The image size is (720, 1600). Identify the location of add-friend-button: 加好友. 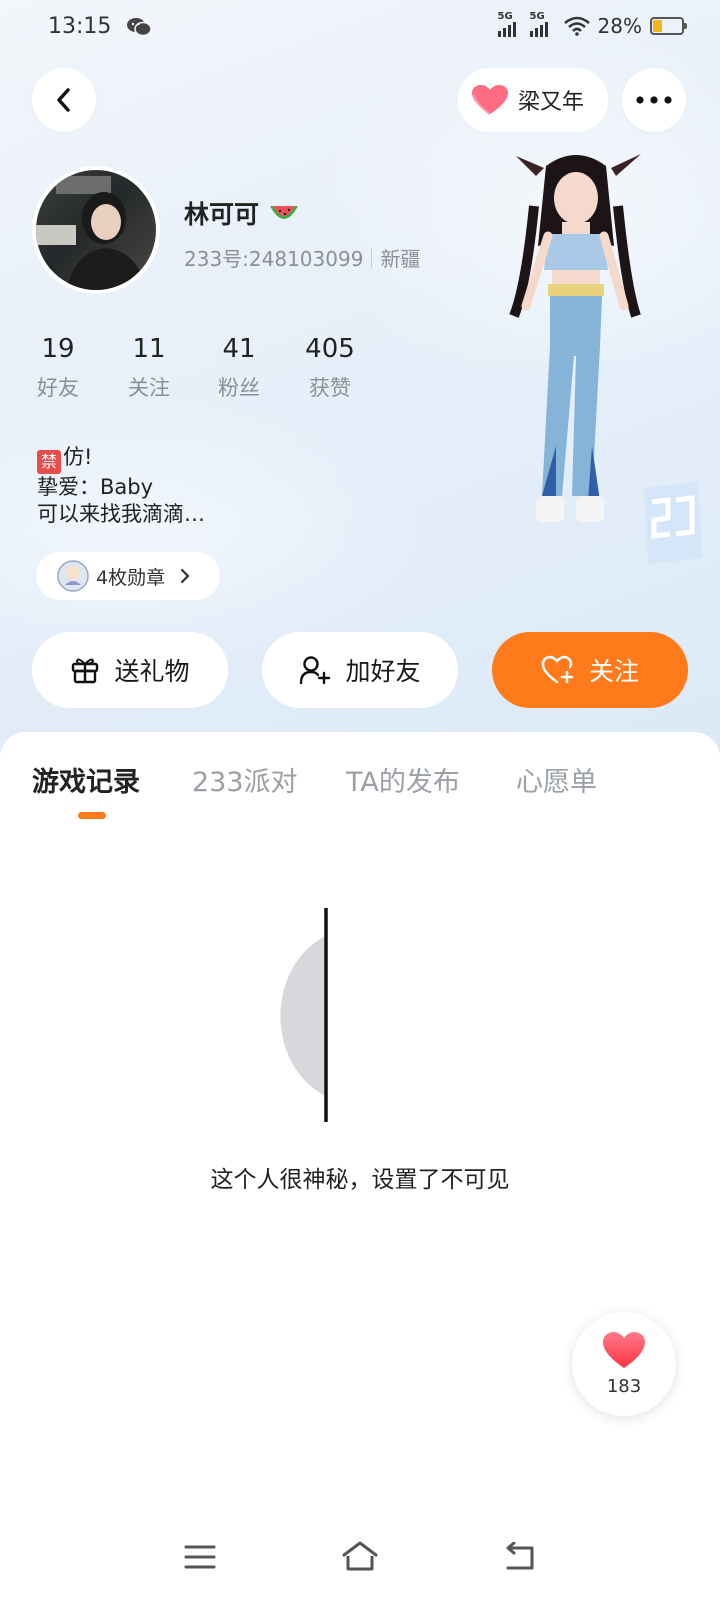
(360, 670).